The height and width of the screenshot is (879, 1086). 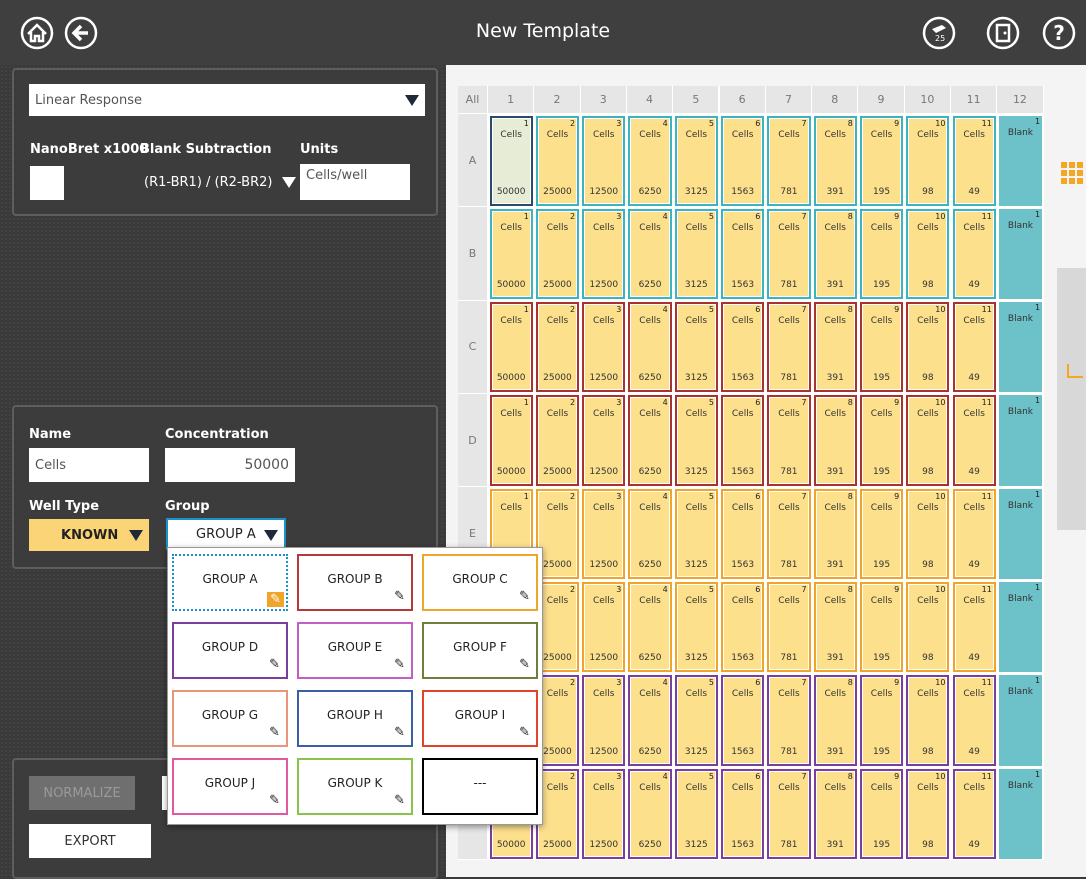 I want to click on exit-icon, so click(x=1003, y=33).